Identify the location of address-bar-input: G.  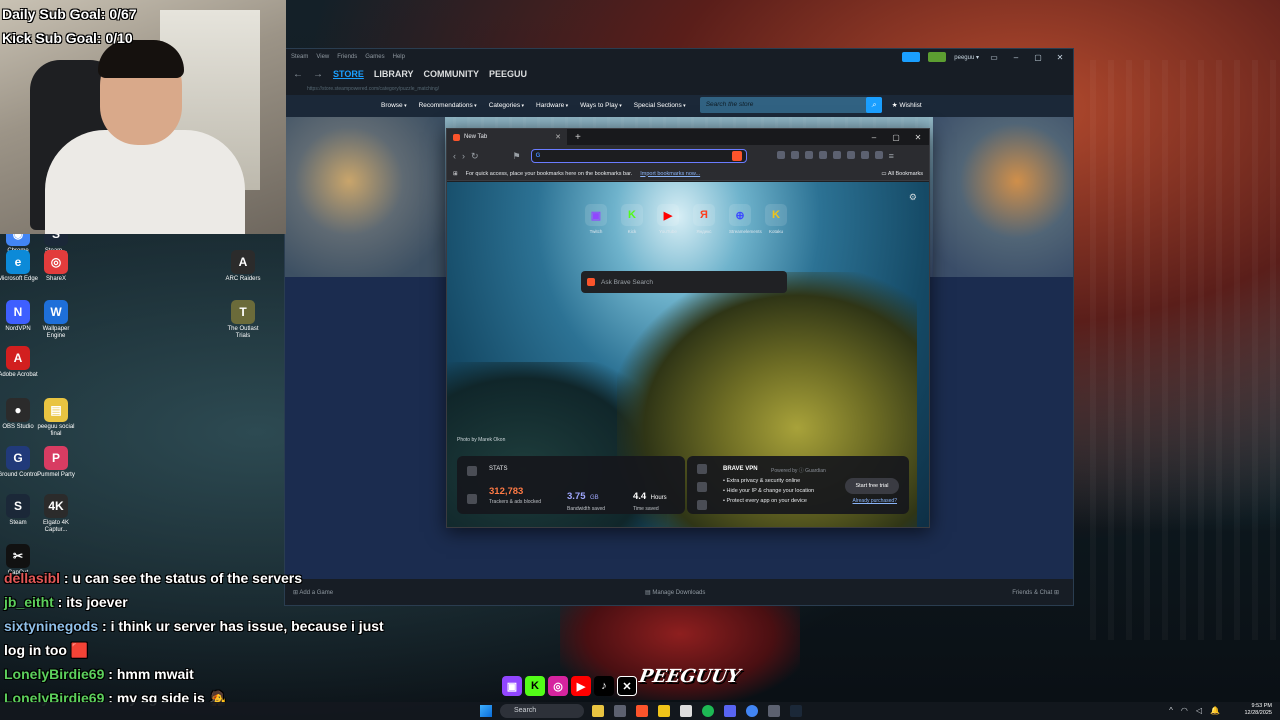
(638, 156).